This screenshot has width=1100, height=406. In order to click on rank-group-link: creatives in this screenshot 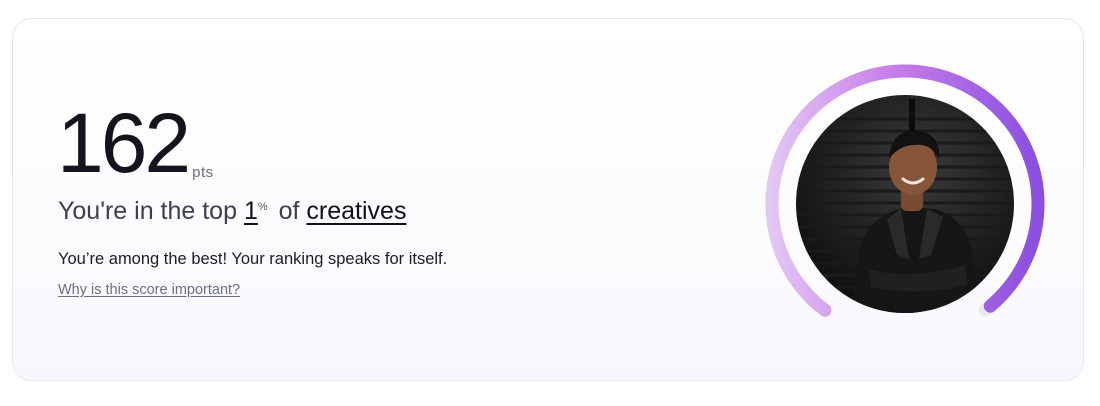, I will do `click(356, 211)`.